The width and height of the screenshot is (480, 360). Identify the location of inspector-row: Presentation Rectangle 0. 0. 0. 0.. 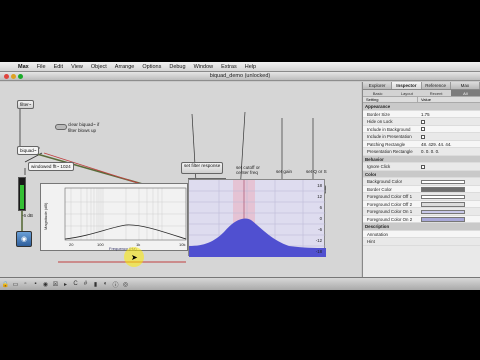
(421, 152).